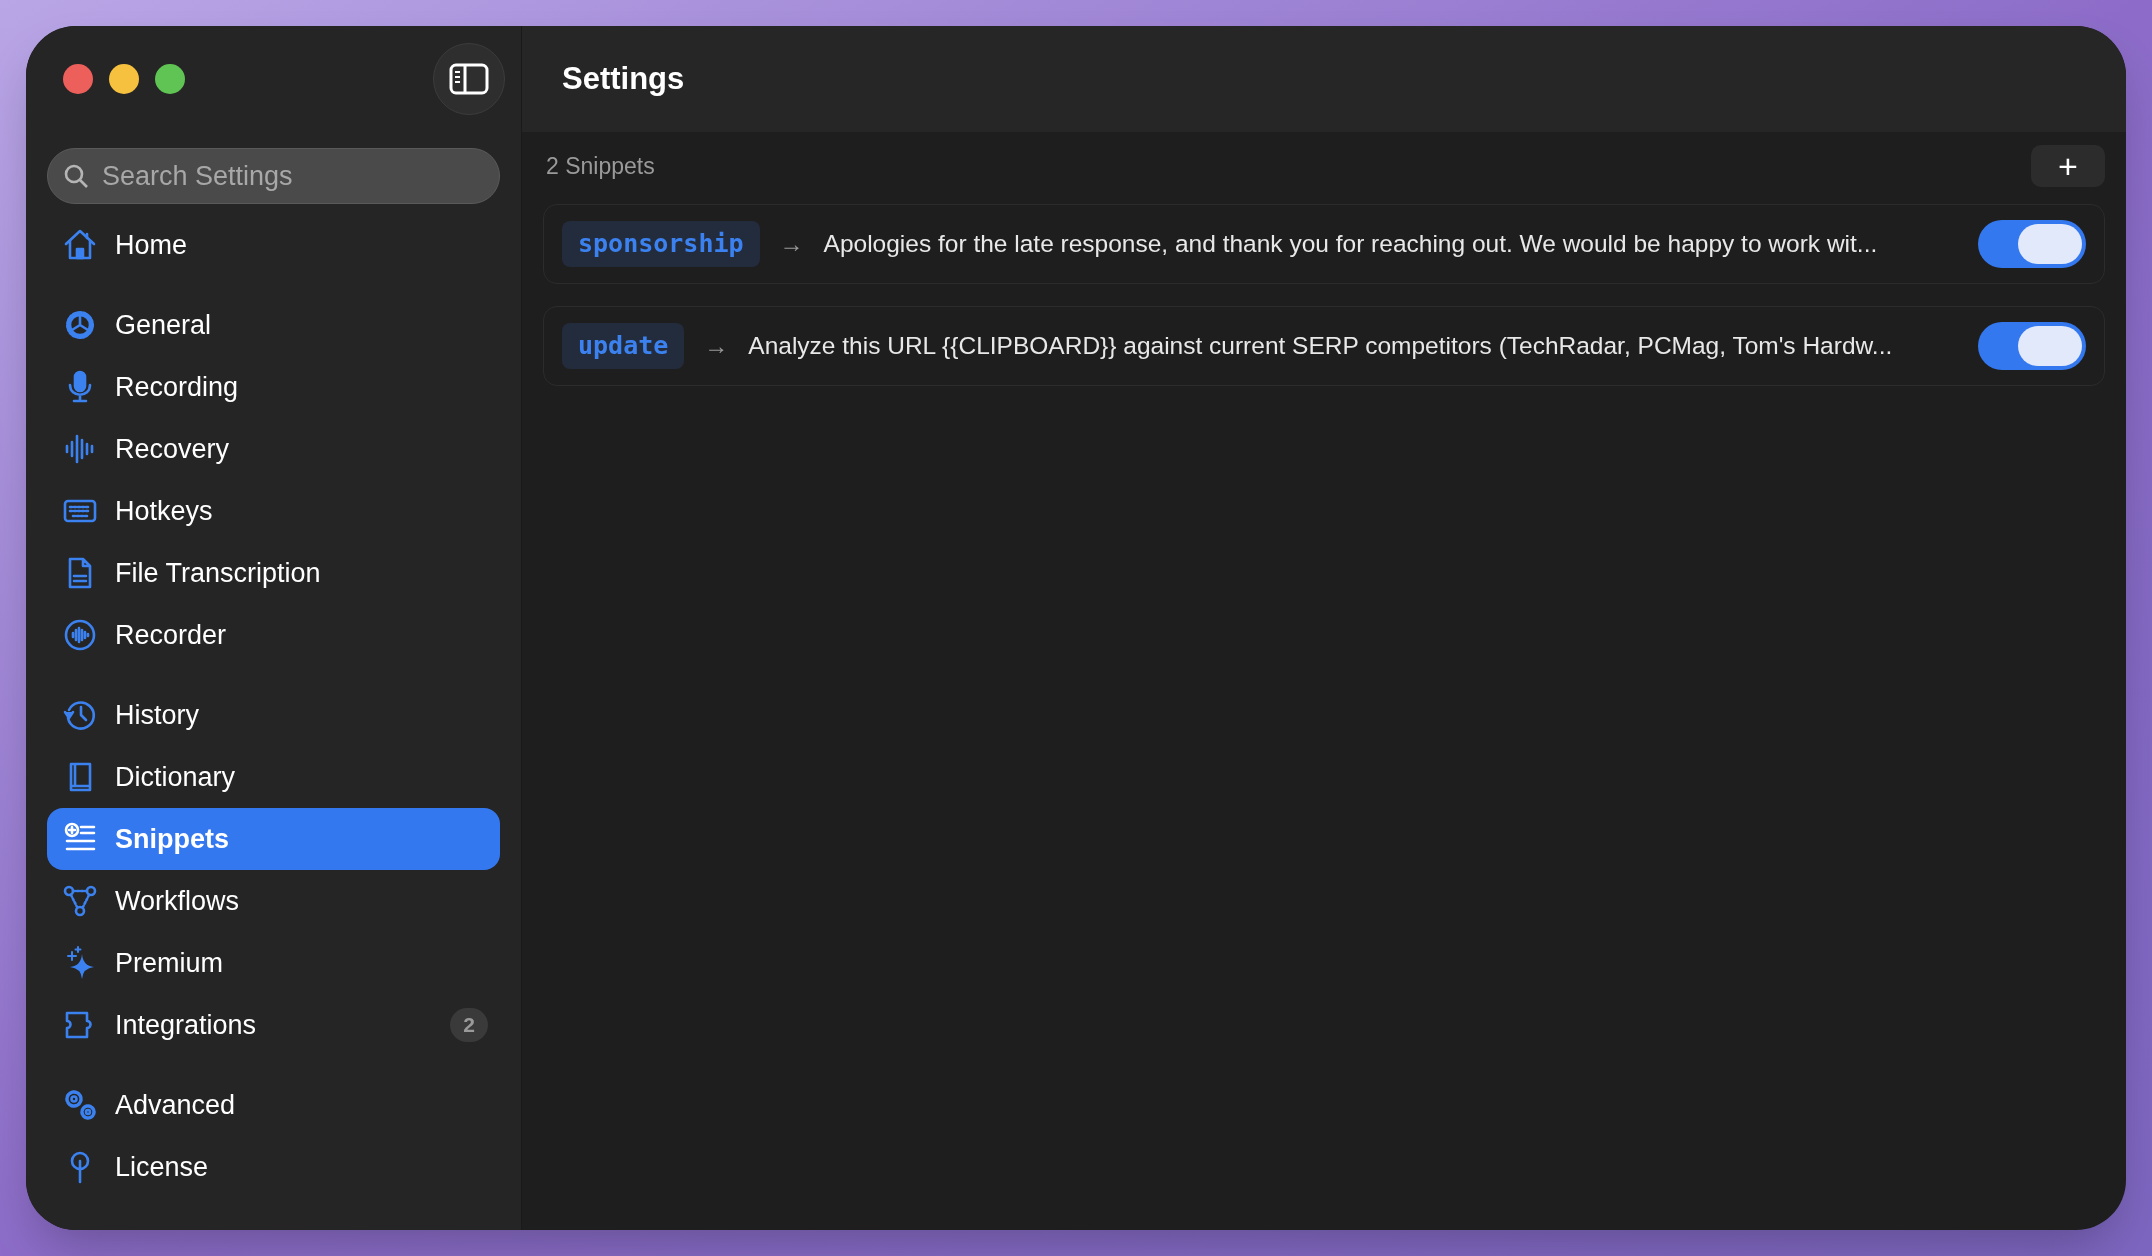 The image size is (2152, 1256). What do you see at coordinates (80, 715) in the screenshot?
I see `clock-arrow-icon` at bounding box center [80, 715].